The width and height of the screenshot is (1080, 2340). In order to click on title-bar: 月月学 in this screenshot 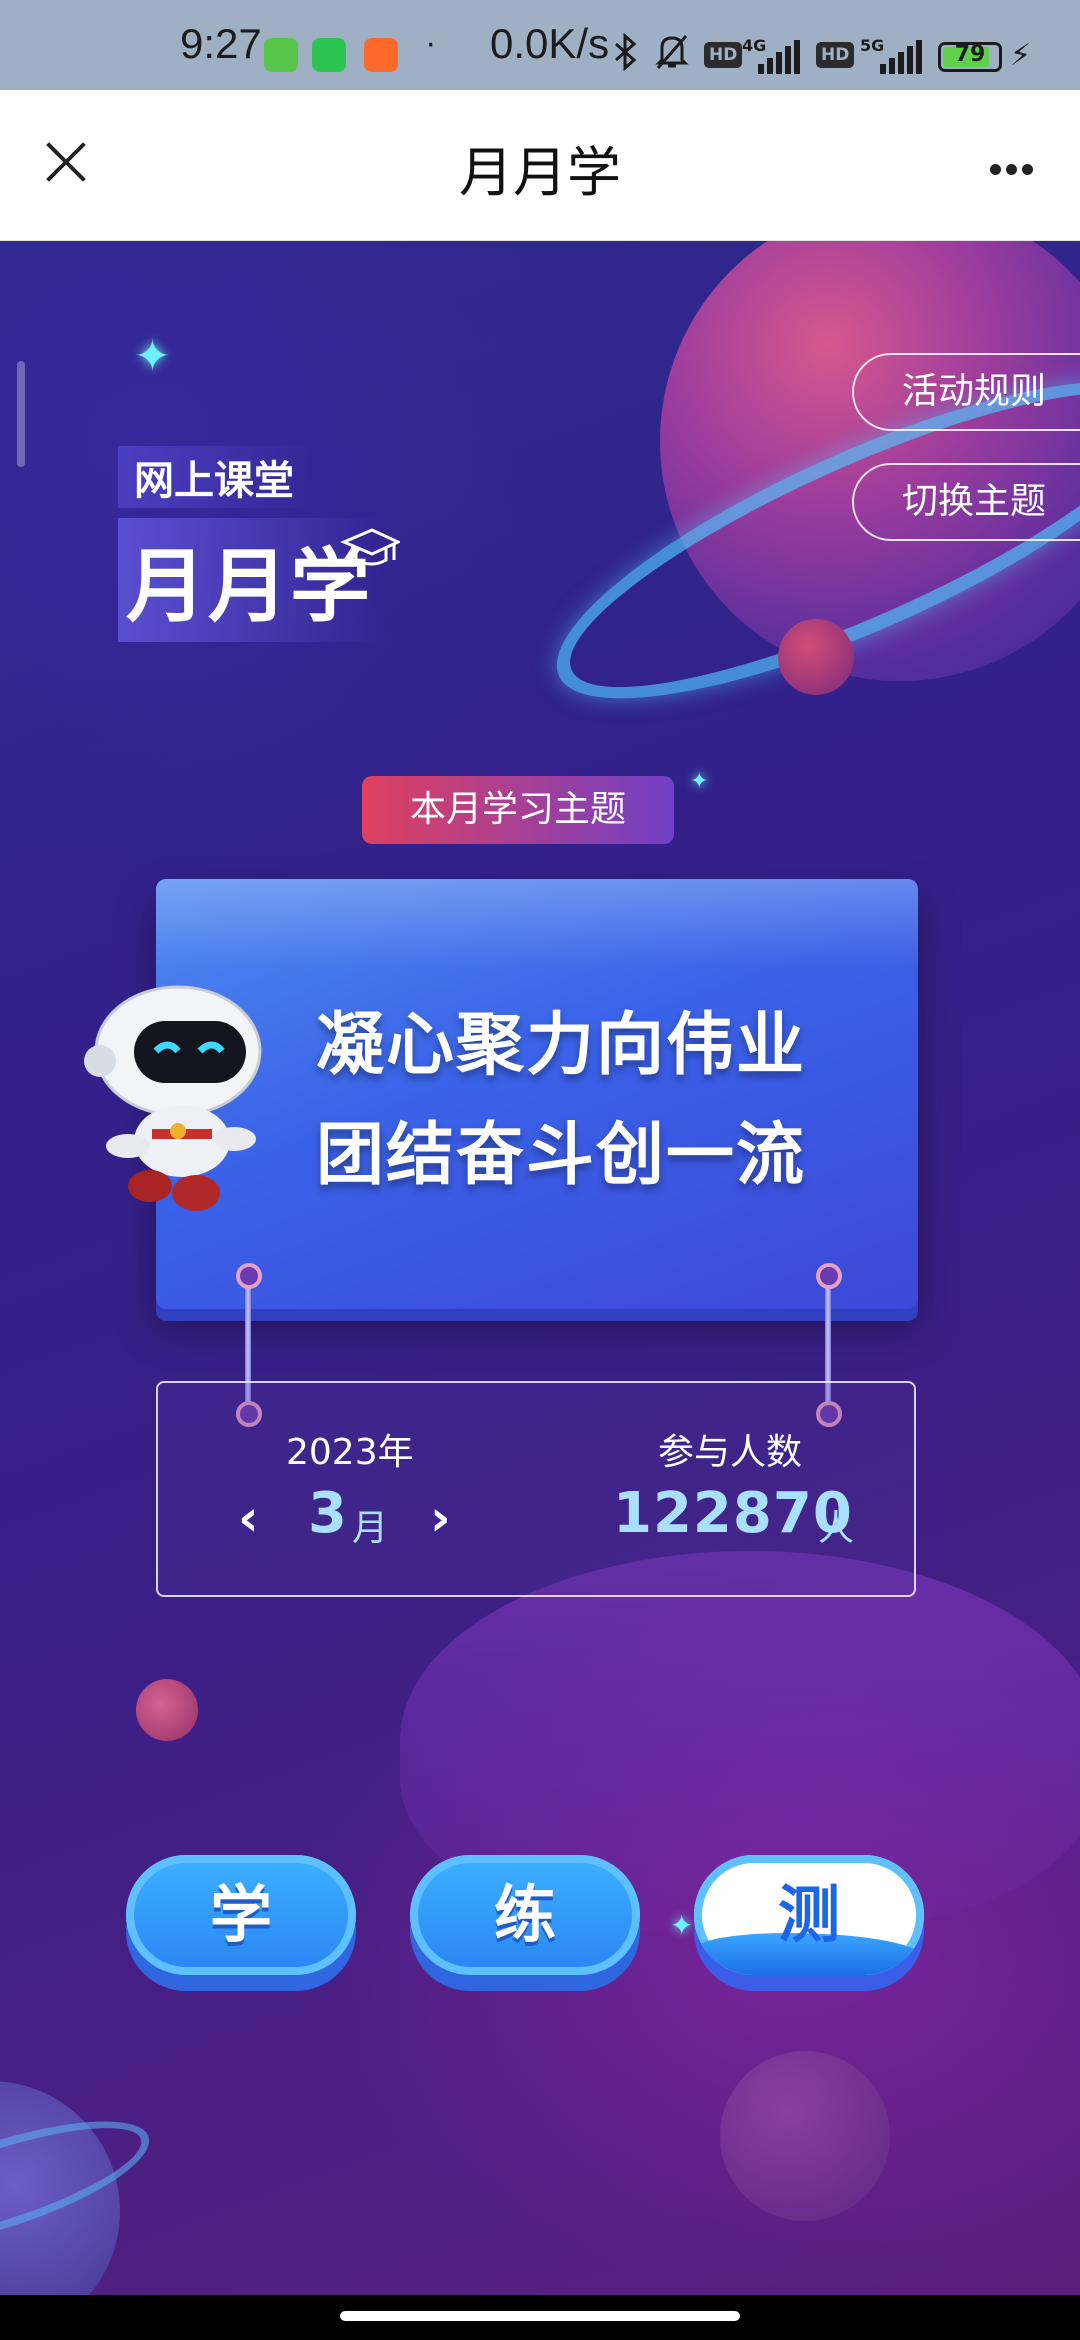, I will do `click(540, 165)`.